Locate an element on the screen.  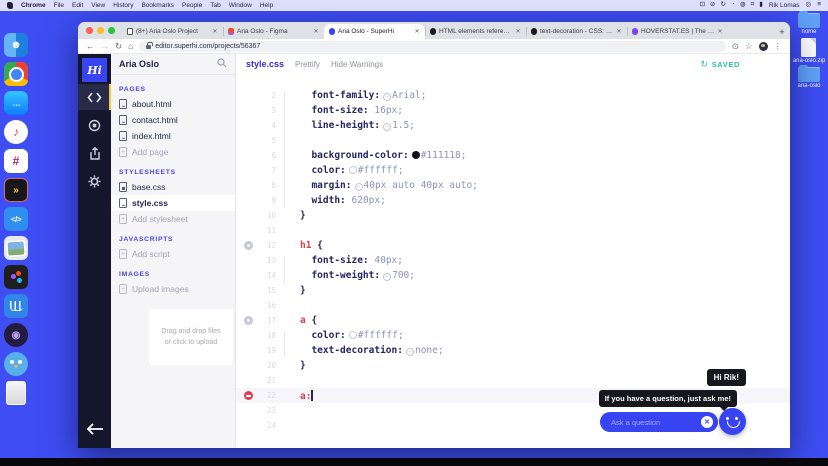
code-line: 18 color: #ffffff; is located at coordinates (513, 335).